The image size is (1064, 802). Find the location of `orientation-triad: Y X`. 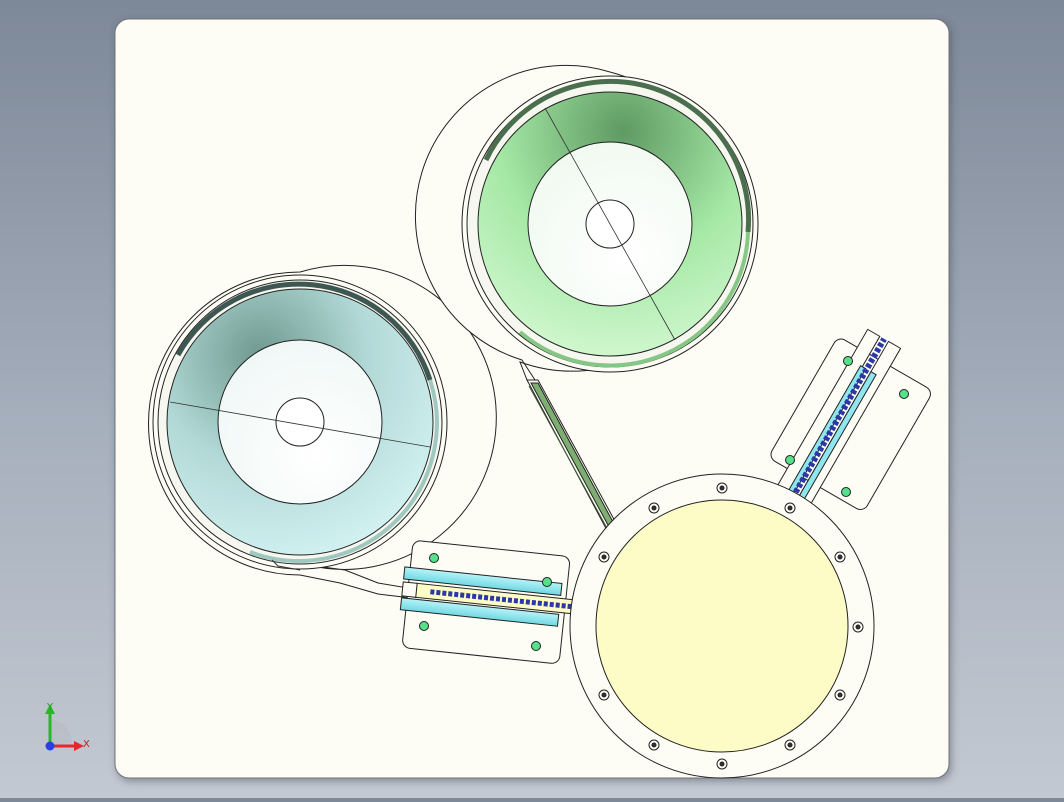

orientation-triad: Y X is located at coordinates (67, 726).